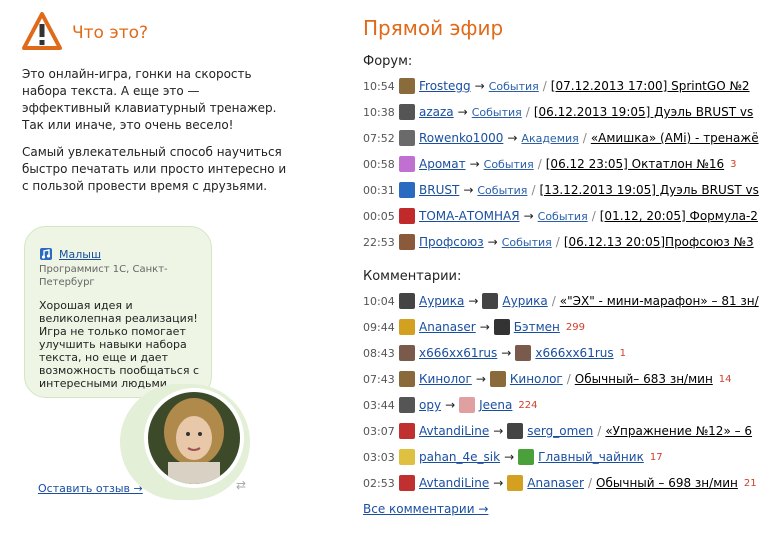 The image size is (783, 536). Describe the element at coordinates (379, 405) in the screenshot. I see `comment-time: 03:44` at that location.